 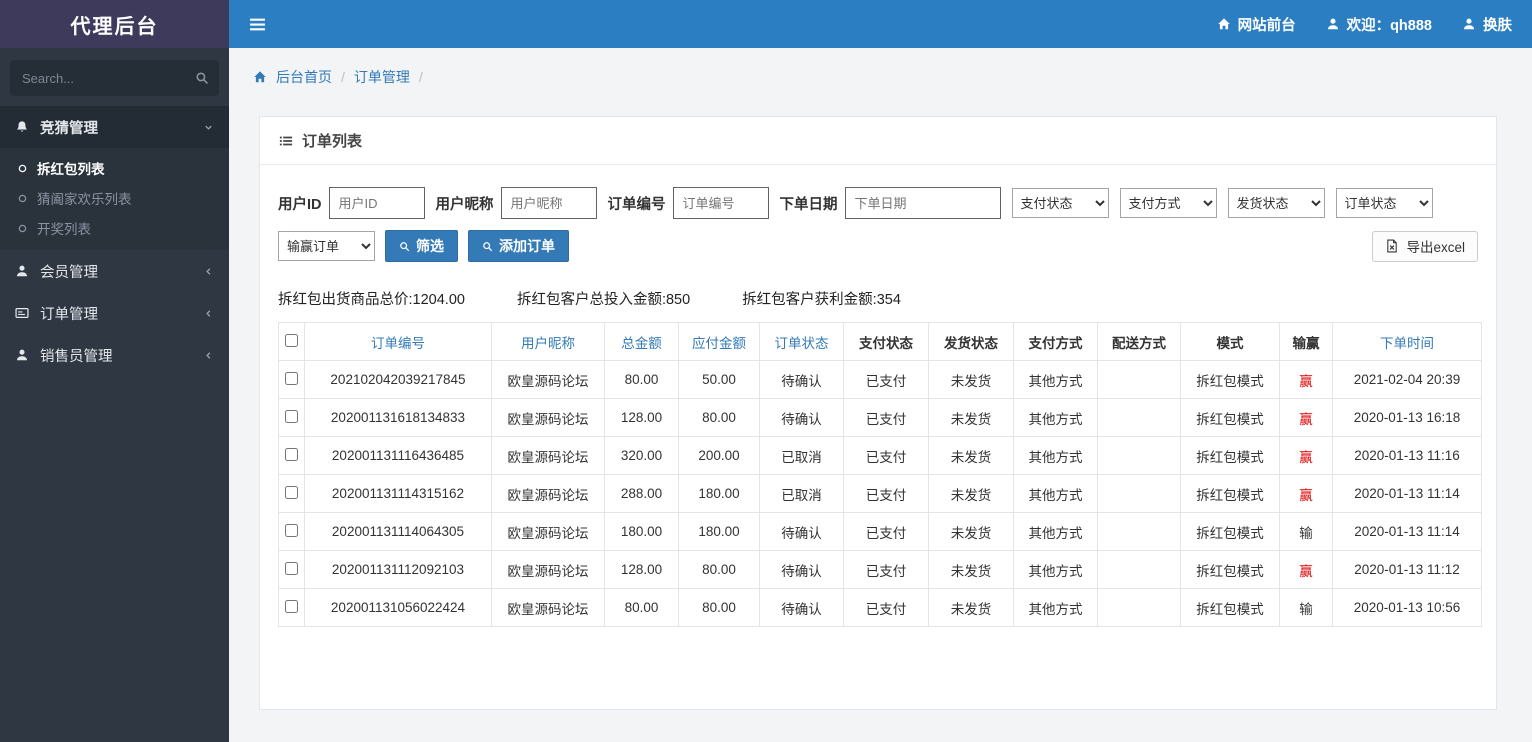 What do you see at coordinates (398, 569) in the screenshot?
I see `cell-order_no: 202001131112092103` at bounding box center [398, 569].